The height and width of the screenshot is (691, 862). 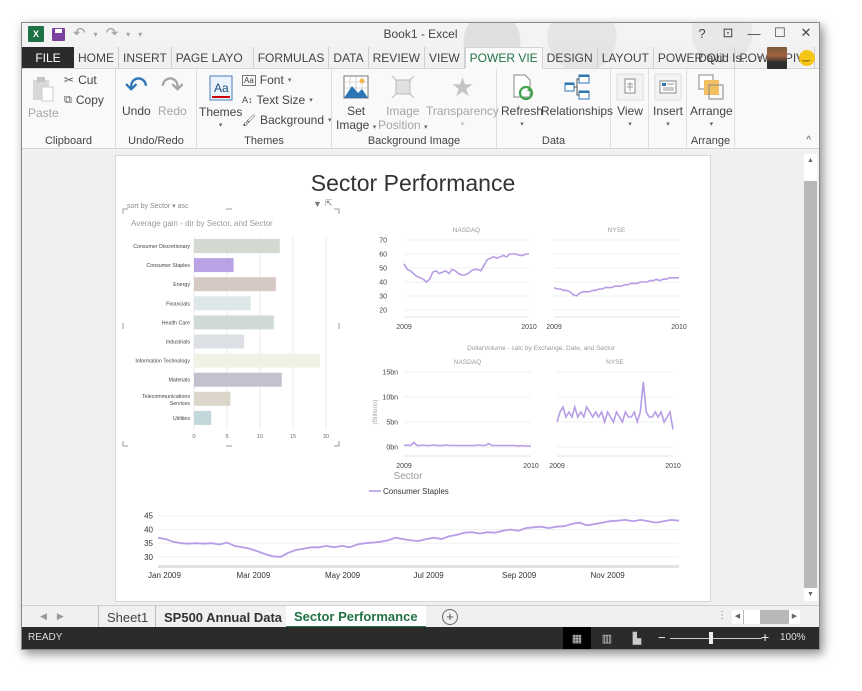 What do you see at coordinates (164, 575) in the screenshot?
I see `x-tick-label: Jan 2009` at bounding box center [164, 575].